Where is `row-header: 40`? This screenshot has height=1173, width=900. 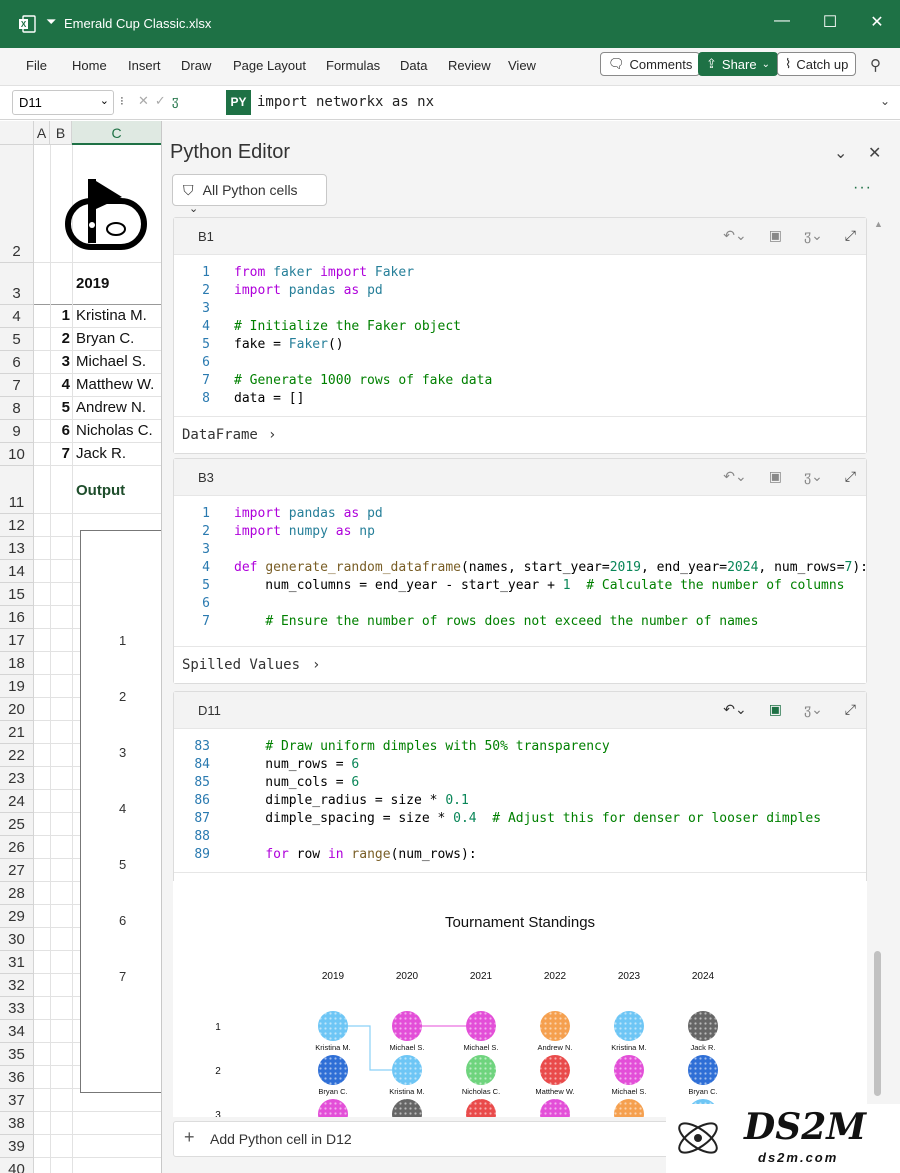
row-header: 40 is located at coordinates (17, 1165).